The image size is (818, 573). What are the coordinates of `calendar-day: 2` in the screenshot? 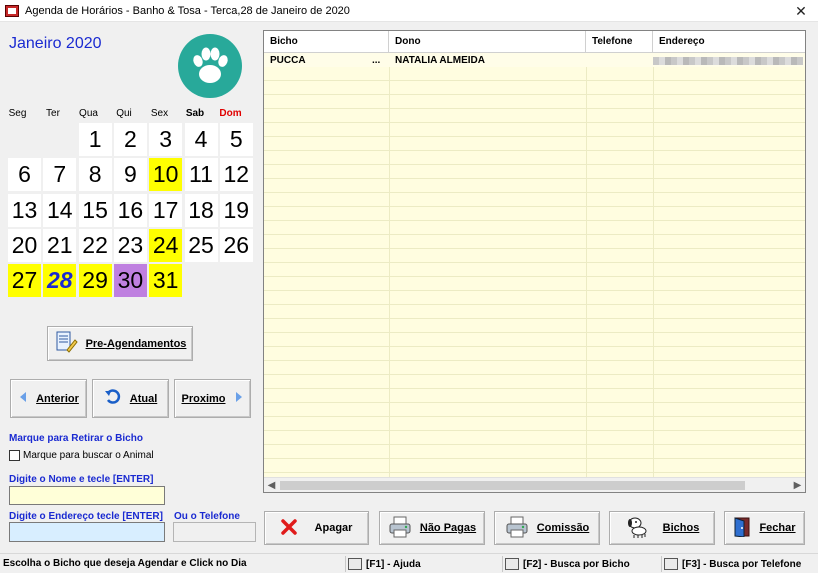 It's located at (130, 139).